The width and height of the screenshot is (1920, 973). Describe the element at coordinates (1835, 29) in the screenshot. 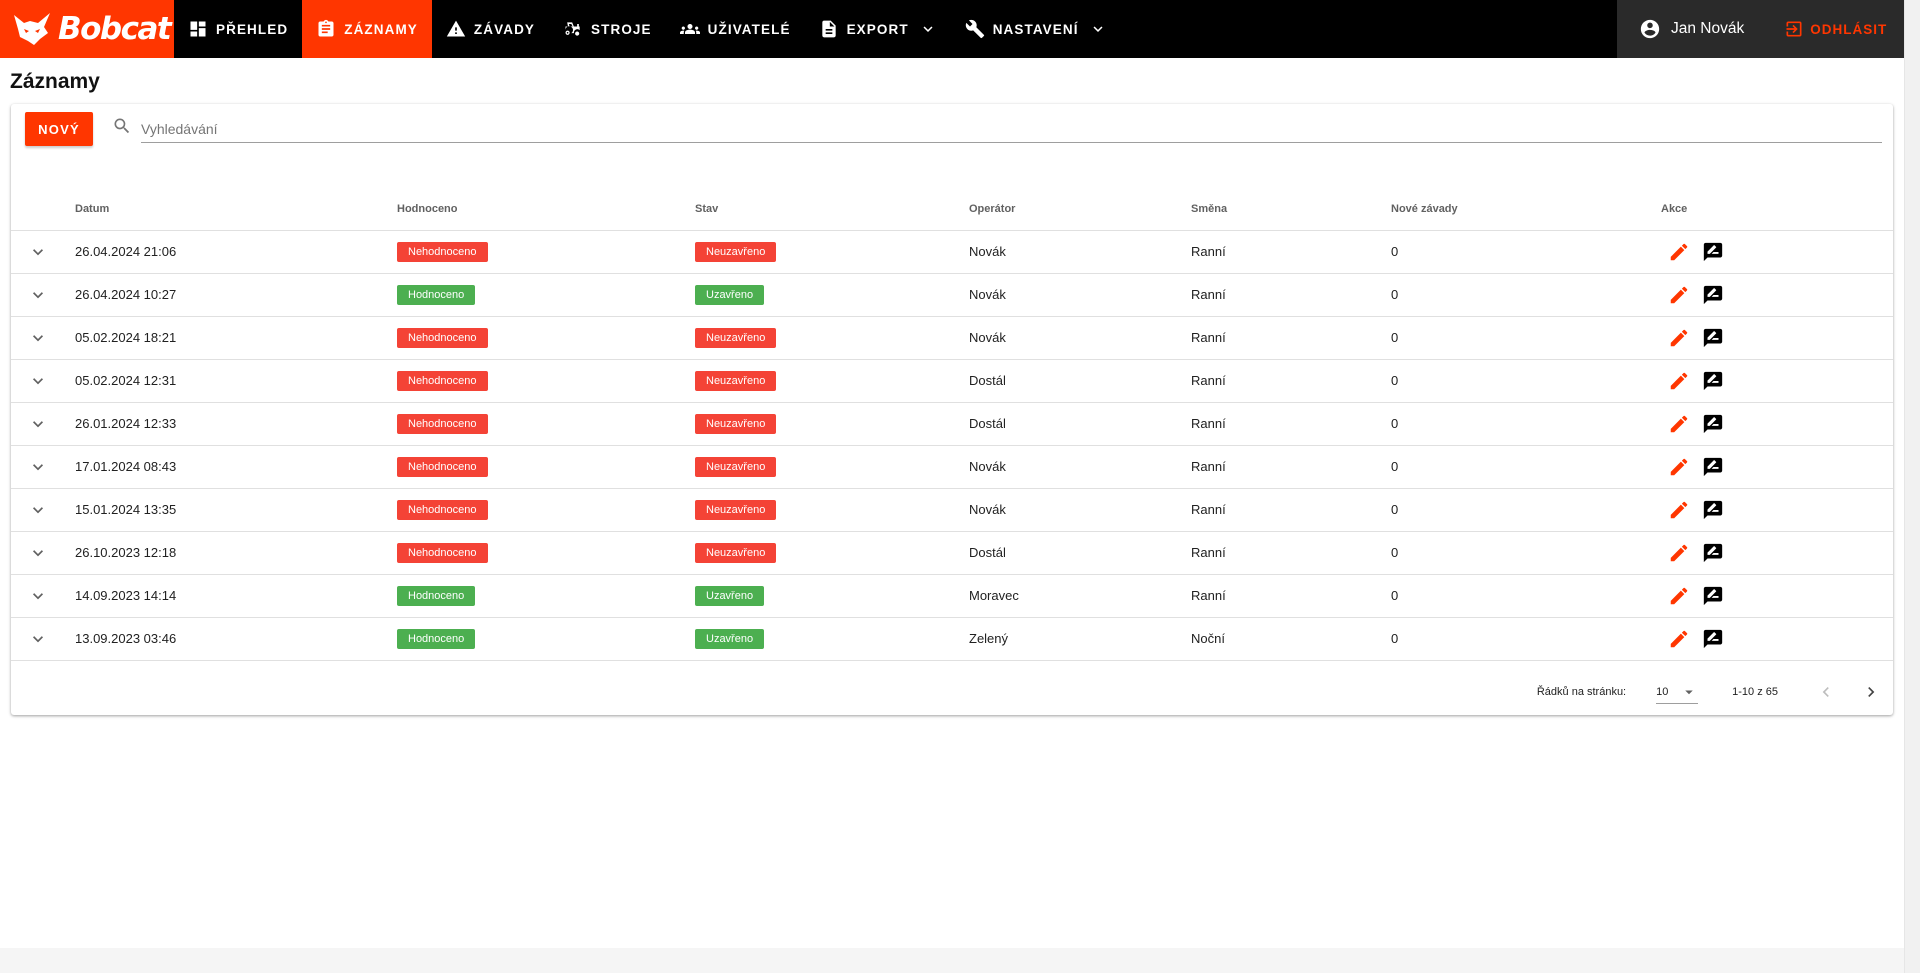

I see `logout-button: Odhlásit` at that location.